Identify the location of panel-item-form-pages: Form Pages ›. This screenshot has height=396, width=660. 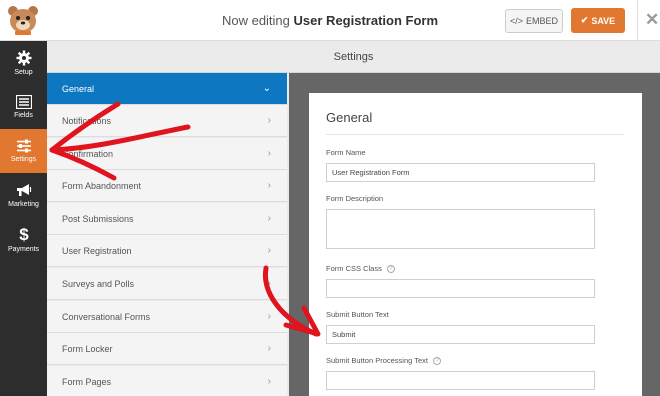
(167, 381).